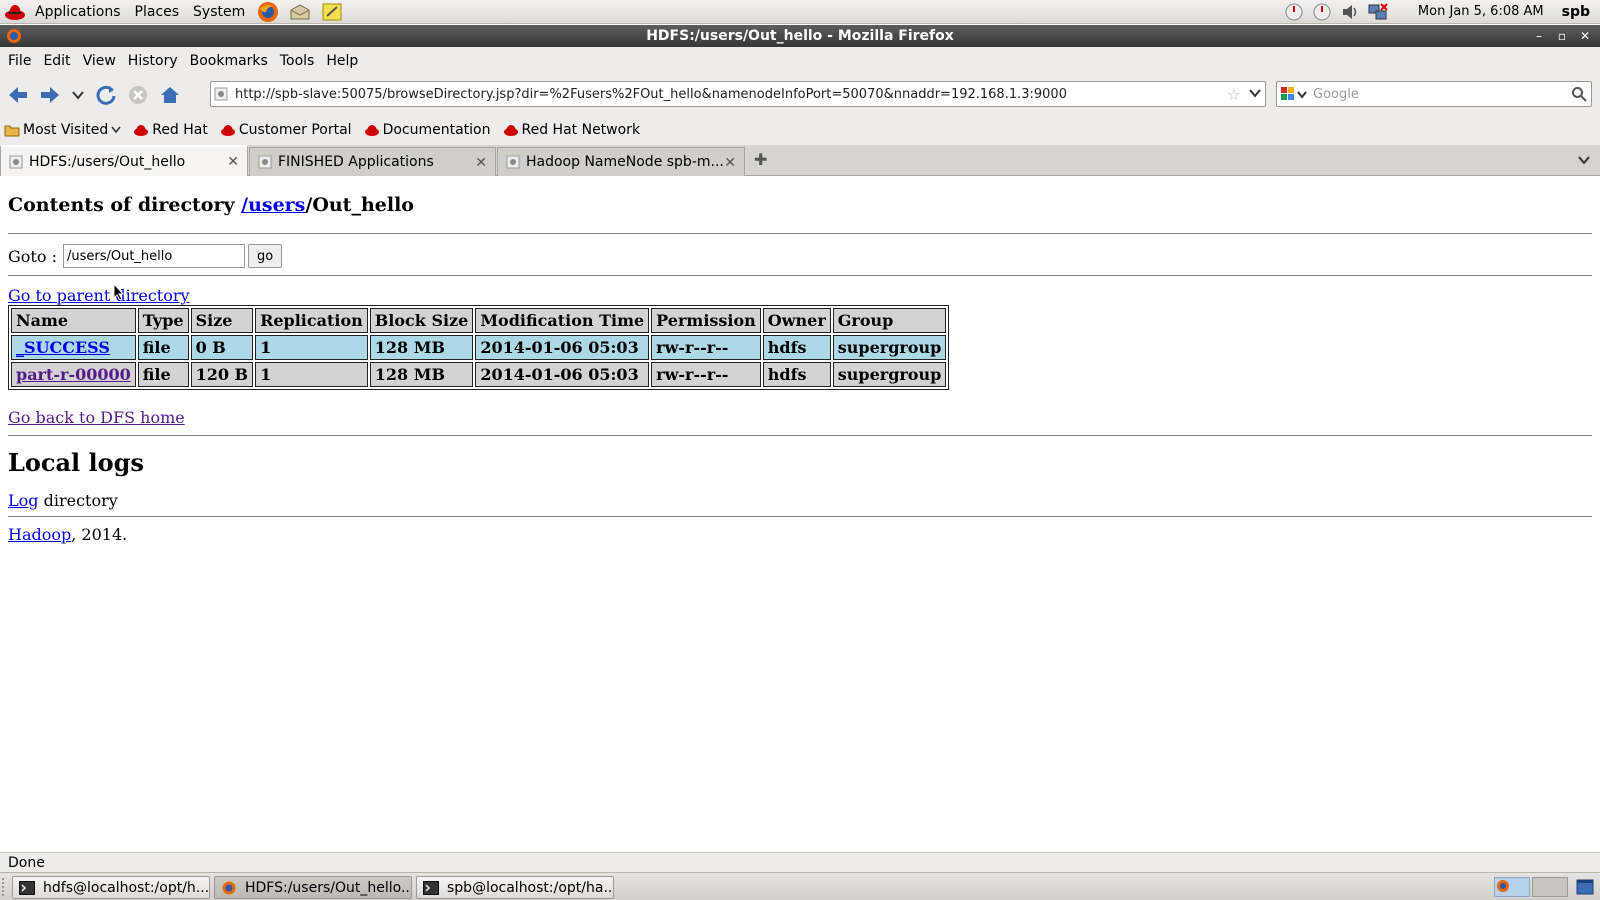 Image resolution: width=1600 pixels, height=900 pixels. Describe the element at coordinates (1294, 12) in the screenshot. I see `cpu-monitor-icon` at that location.